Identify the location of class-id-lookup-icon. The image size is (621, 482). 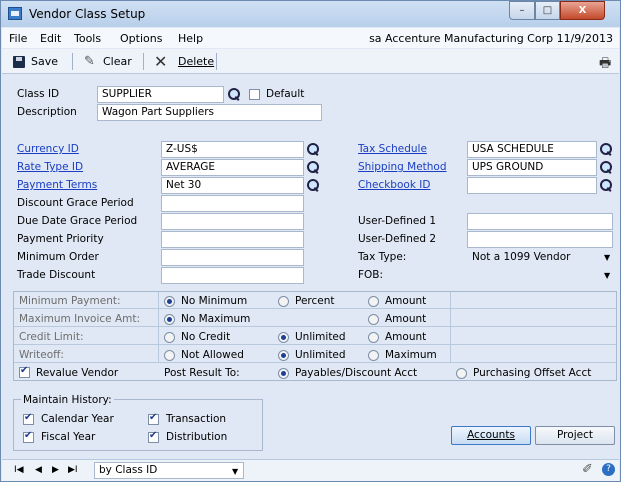
(234, 94).